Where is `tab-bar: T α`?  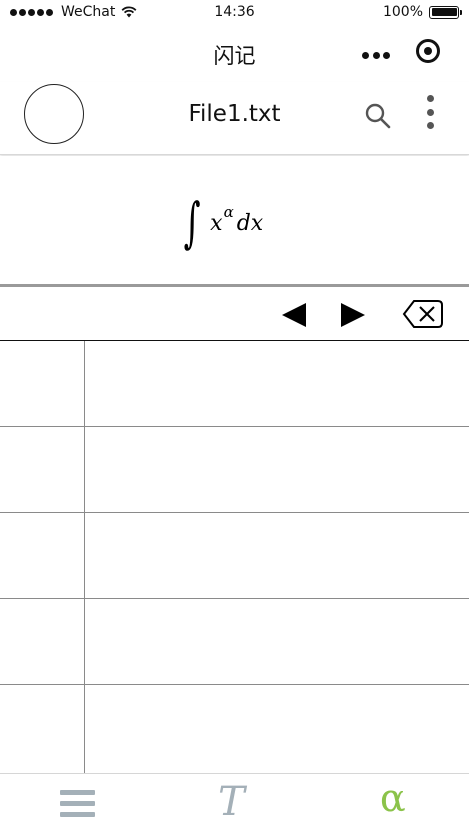
tab-bar: T α is located at coordinates (234, 803).